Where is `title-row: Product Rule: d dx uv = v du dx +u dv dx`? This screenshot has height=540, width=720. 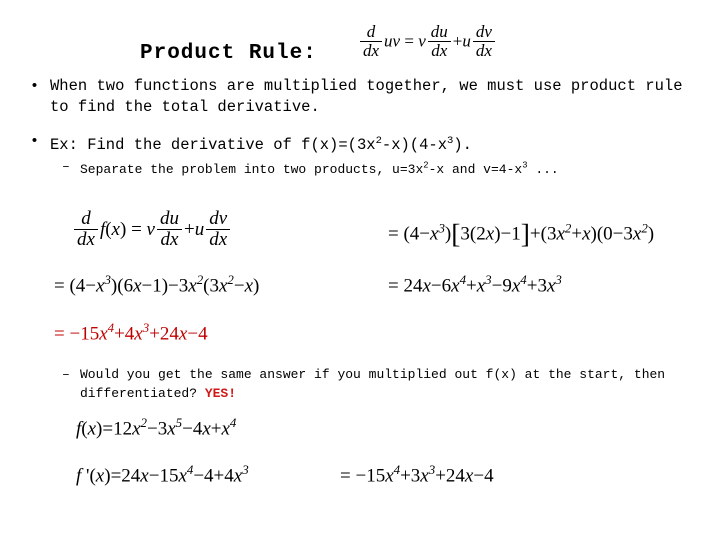 title-row: Product Rule: d dx uv = v du dx +u dv dx is located at coordinates (360, 46).